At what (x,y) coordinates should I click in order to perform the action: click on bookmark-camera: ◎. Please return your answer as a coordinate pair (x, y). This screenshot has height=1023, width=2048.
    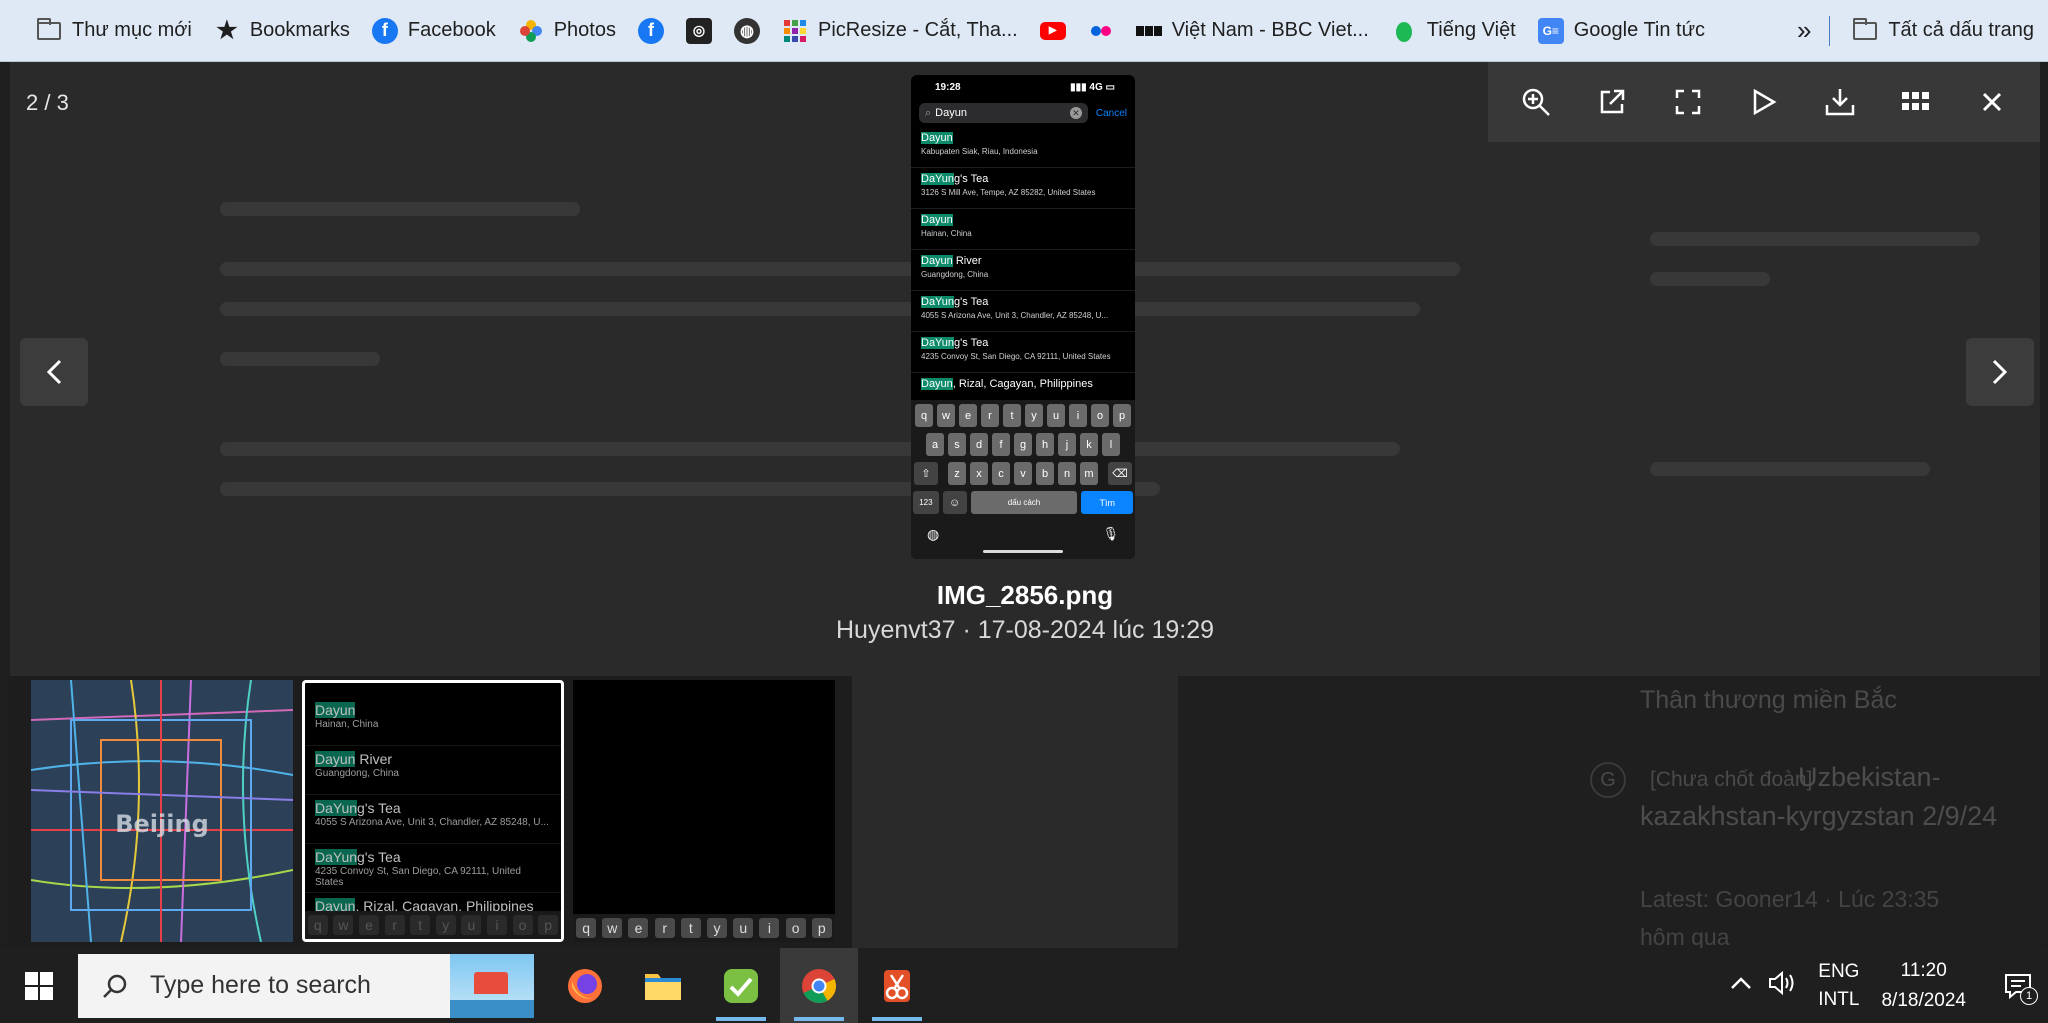
    Looking at the image, I should click on (699, 31).